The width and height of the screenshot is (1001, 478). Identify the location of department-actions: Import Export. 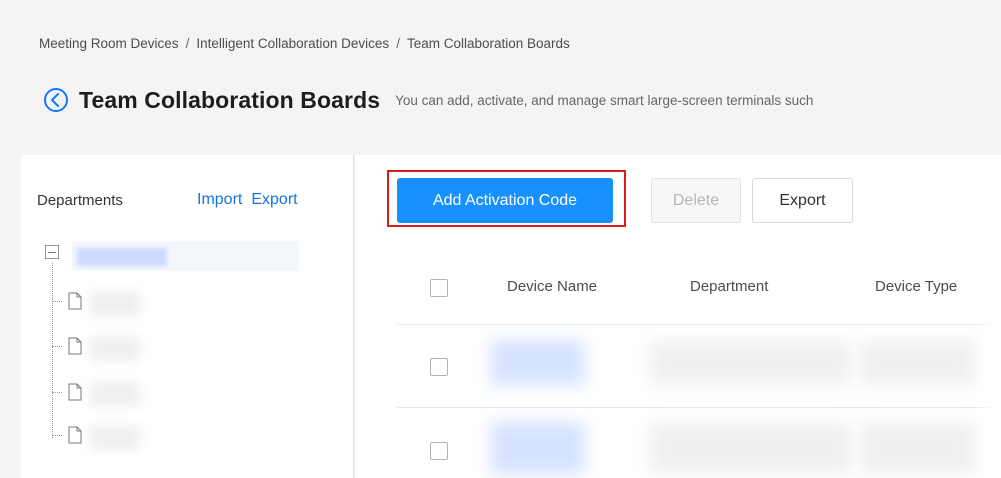
(247, 200).